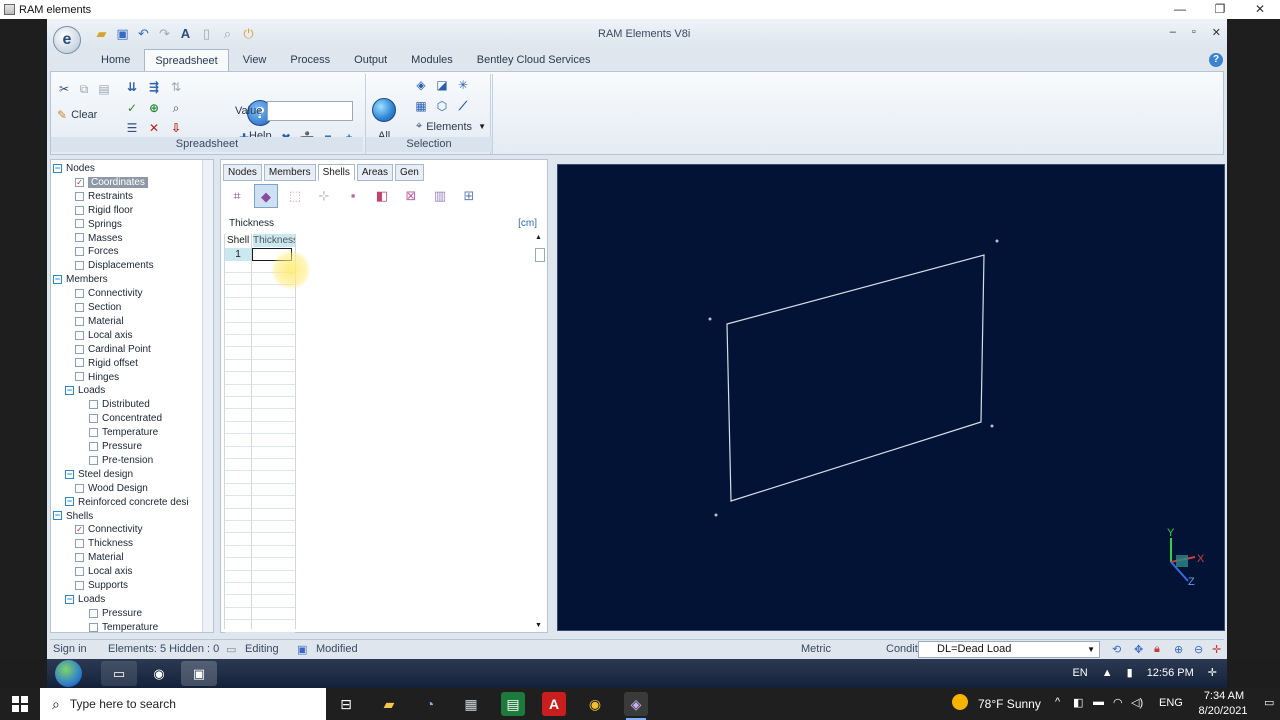  What do you see at coordinates (111, 489) in the screenshot?
I see `tree-item: Wood Design` at bounding box center [111, 489].